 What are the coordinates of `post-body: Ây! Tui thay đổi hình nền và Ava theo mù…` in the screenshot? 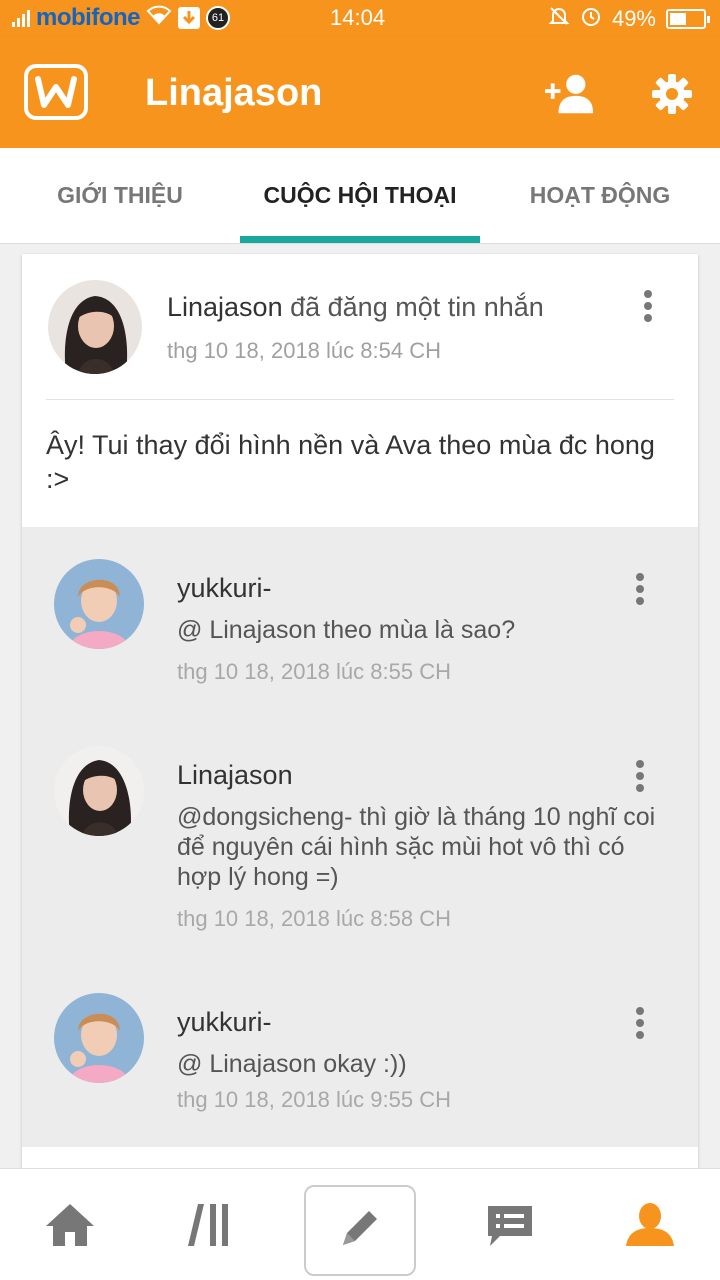 It's located at (350, 462).